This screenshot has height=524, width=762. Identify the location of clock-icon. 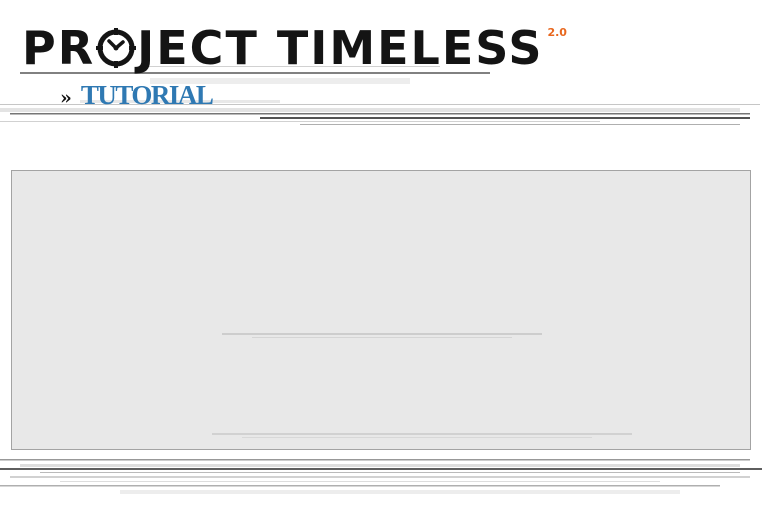
(116, 48).